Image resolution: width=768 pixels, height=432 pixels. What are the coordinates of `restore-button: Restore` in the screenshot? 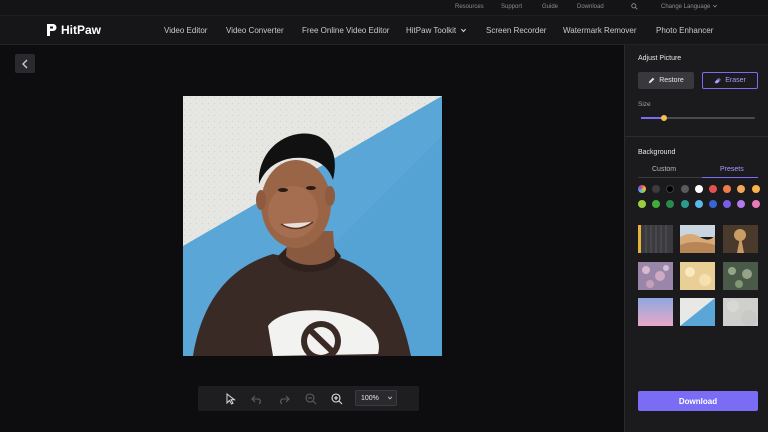 It's located at (666, 80).